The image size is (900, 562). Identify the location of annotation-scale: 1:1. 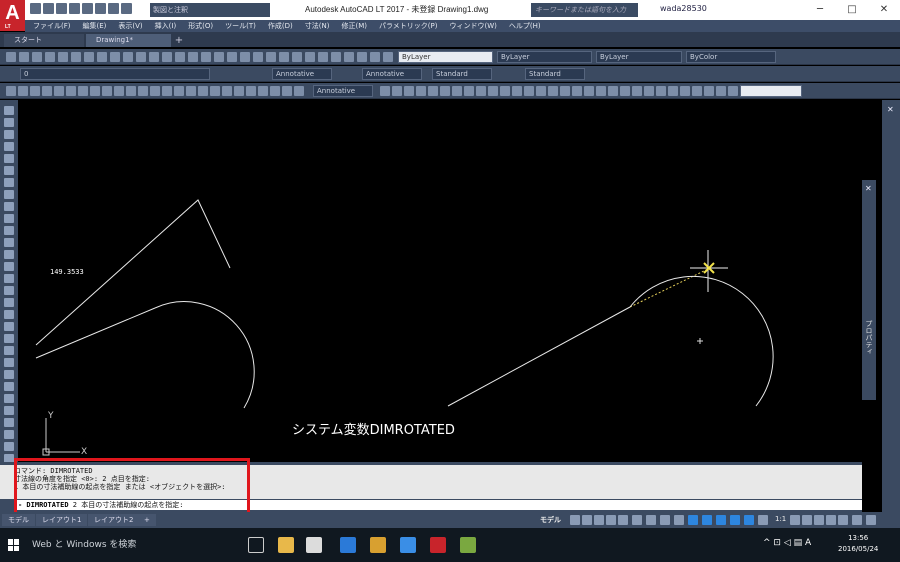
(780, 519).